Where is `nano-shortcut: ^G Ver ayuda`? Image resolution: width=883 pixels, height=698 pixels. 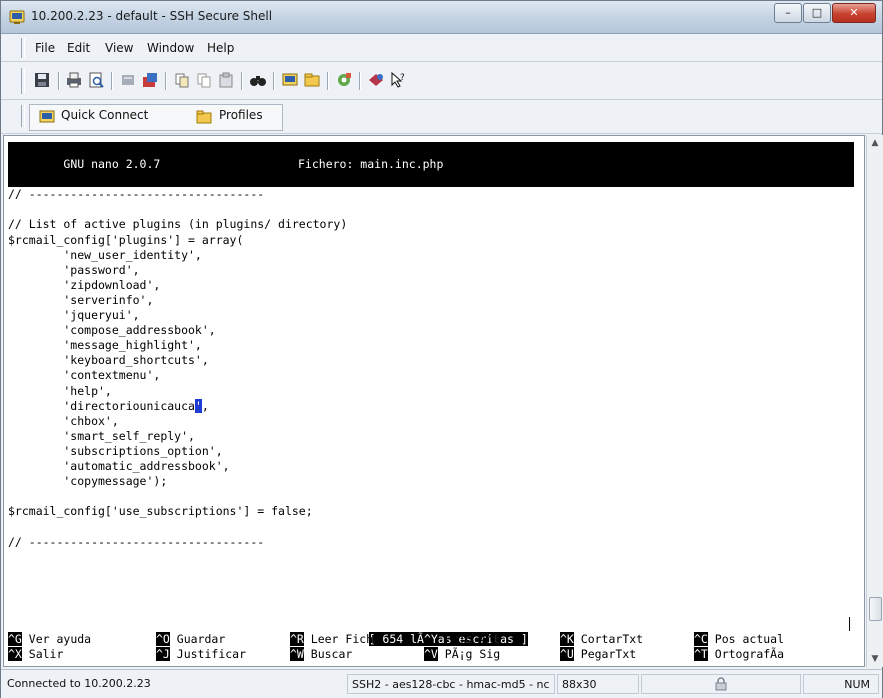 nano-shortcut: ^G Ver ayuda is located at coordinates (49, 639).